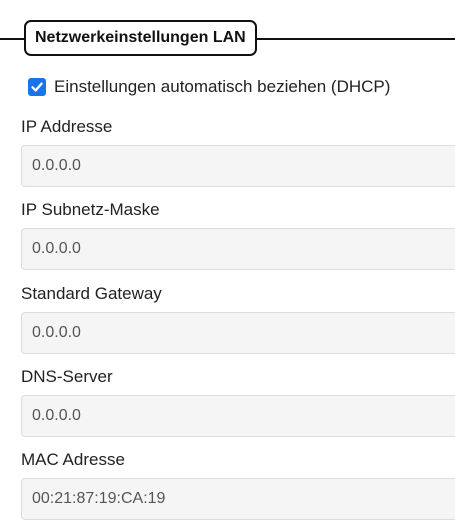  What do you see at coordinates (140, 38) in the screenshot?
I see `section-legend: Netzwerkeinstellungen LAN` at bounding box center [140, 38].